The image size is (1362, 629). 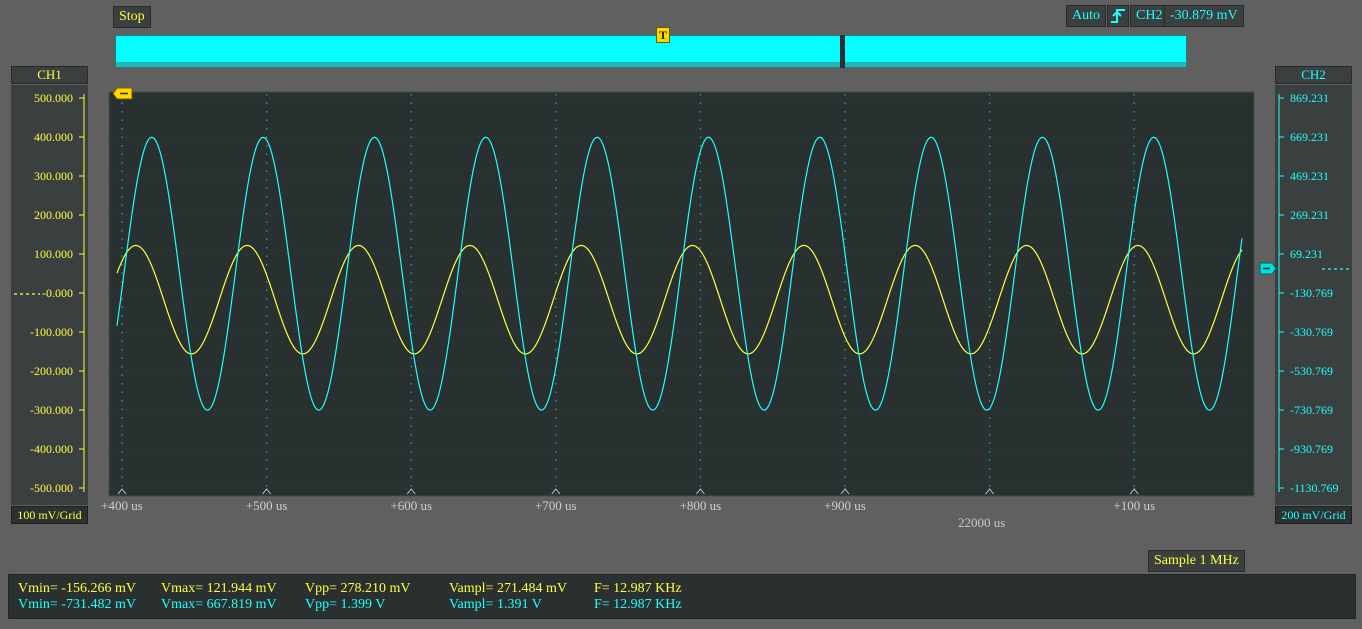 I want to click on axis-tick-label: 300.000, so click(x=53, y=176).